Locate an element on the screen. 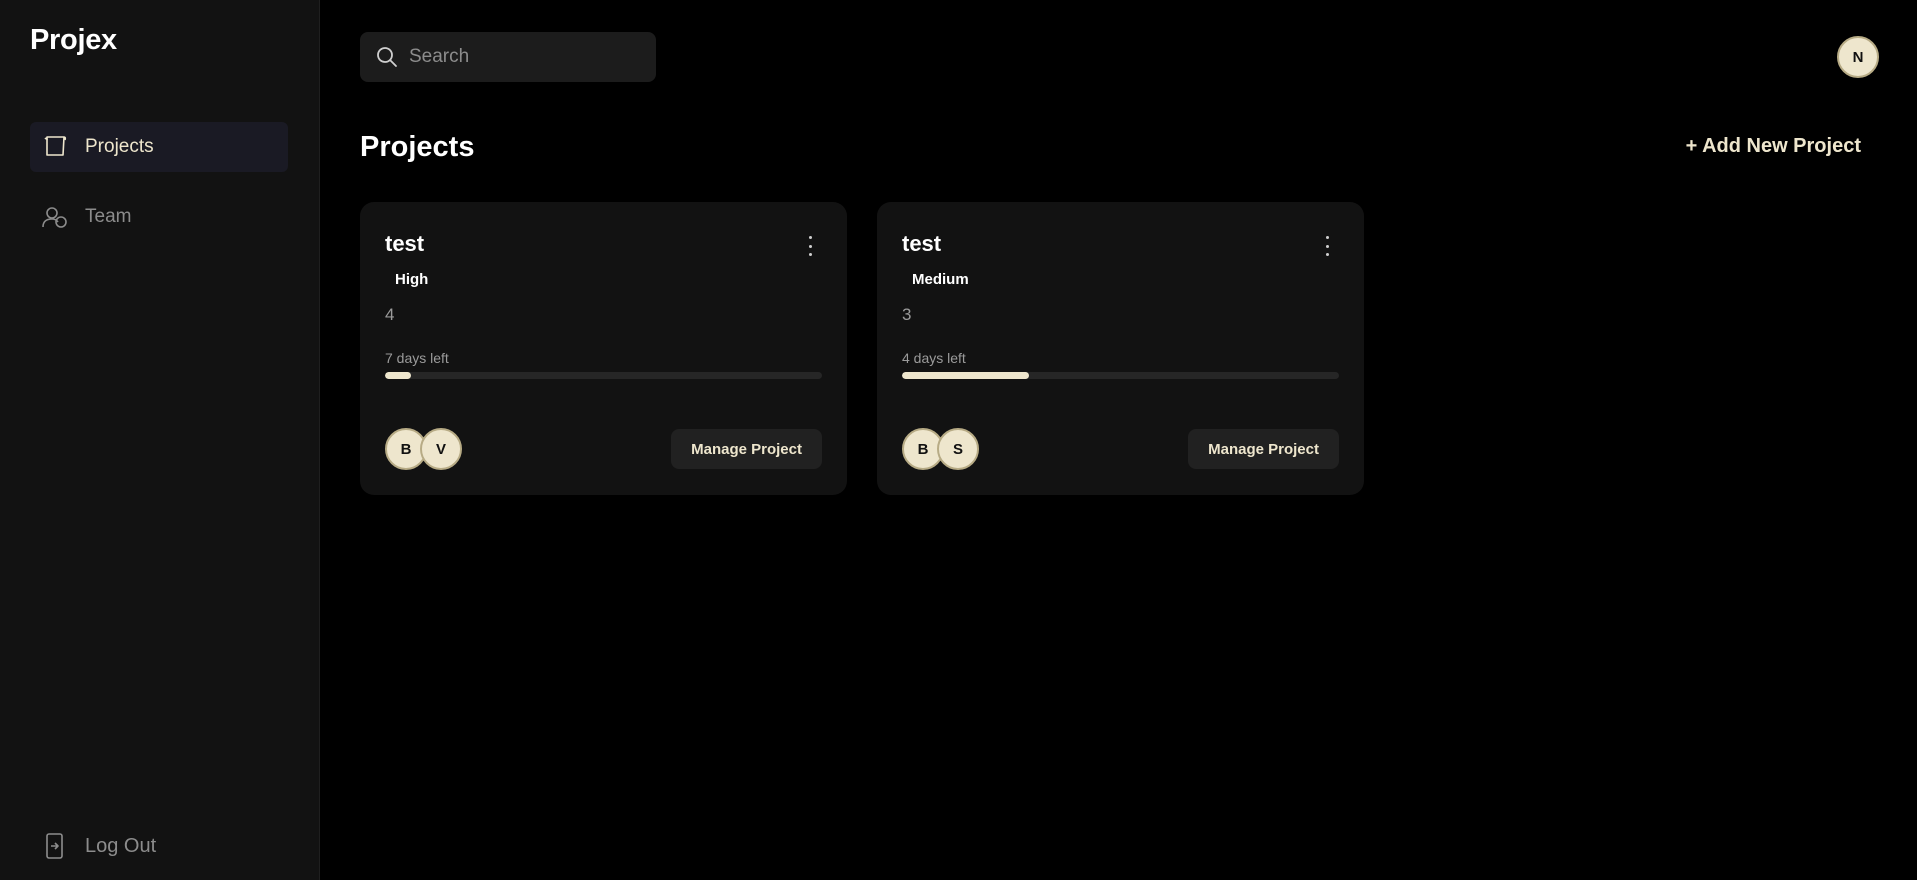 The height and width of the screenshot is (880, 1917). sidebar-item-projects: Projects is located at coordinates (159, 147).